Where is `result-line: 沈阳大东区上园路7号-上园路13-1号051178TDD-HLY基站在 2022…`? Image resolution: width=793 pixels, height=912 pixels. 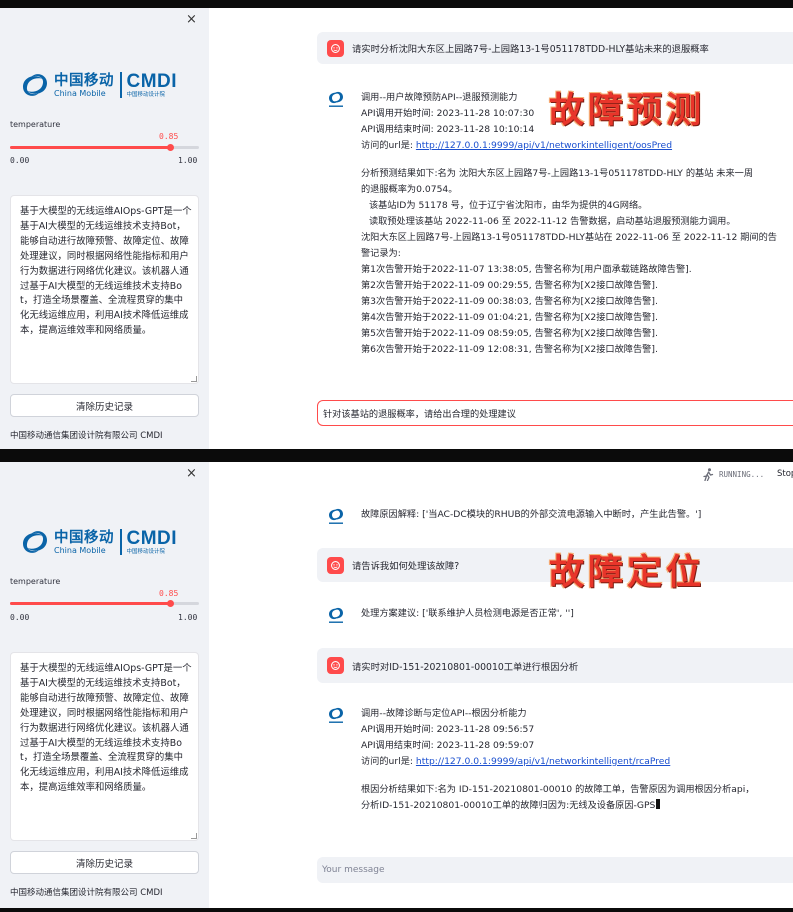 result-line: 沈阳大东区上园路7号-上园路13-1号051178TDD-HLY基站在 2022… is located at coordinates (569, 237).